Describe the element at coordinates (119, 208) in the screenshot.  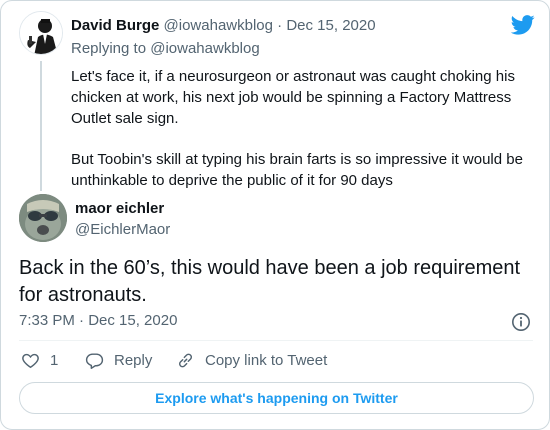
I see `author-display-name: maor eichler` at that location.